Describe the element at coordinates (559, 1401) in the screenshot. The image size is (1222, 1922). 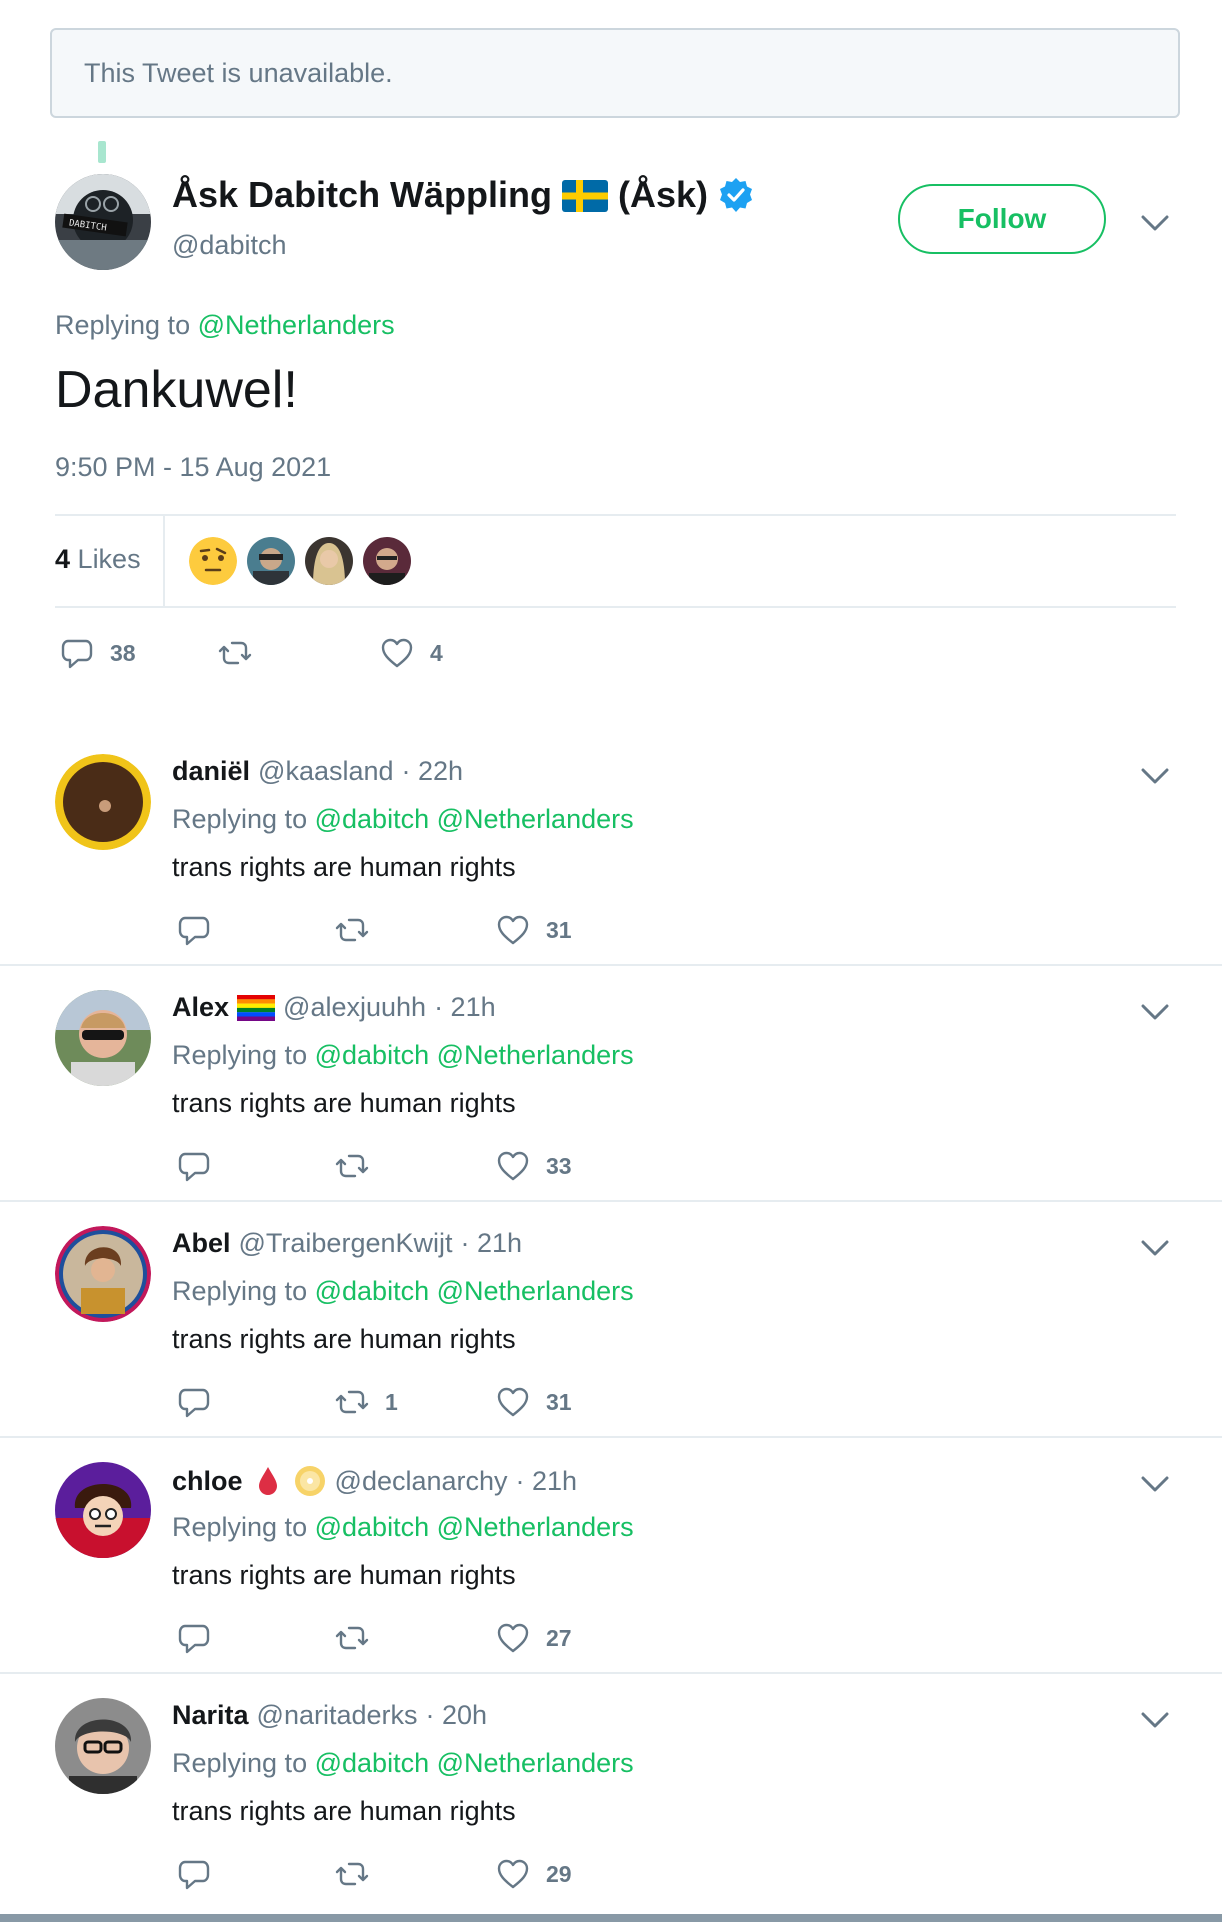
I see `like-count: 31` at that location.